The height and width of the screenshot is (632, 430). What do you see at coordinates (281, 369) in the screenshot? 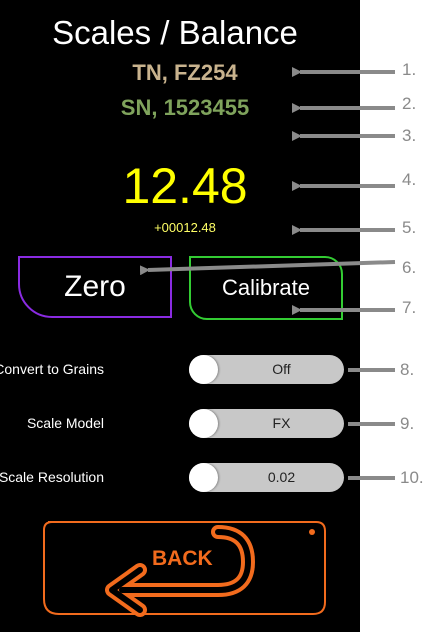
I see `toggle-value: Off` at bounding box center [281, 369].